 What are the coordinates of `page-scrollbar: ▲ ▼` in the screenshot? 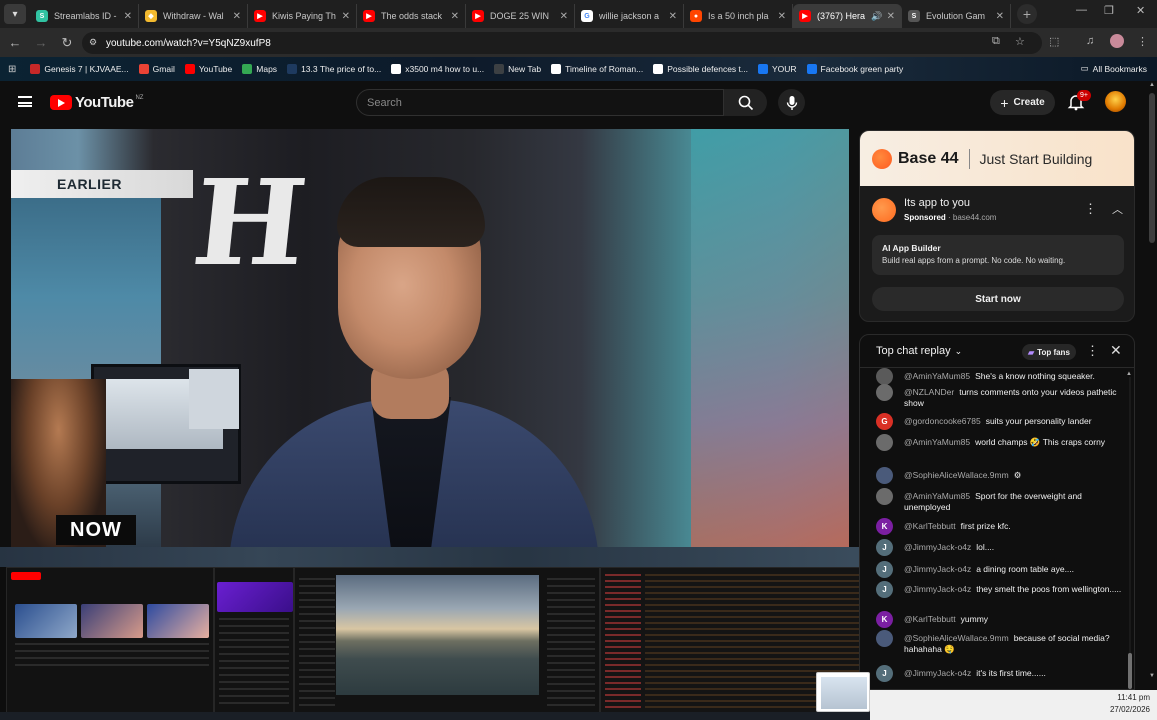 It's located at (1152, 381).